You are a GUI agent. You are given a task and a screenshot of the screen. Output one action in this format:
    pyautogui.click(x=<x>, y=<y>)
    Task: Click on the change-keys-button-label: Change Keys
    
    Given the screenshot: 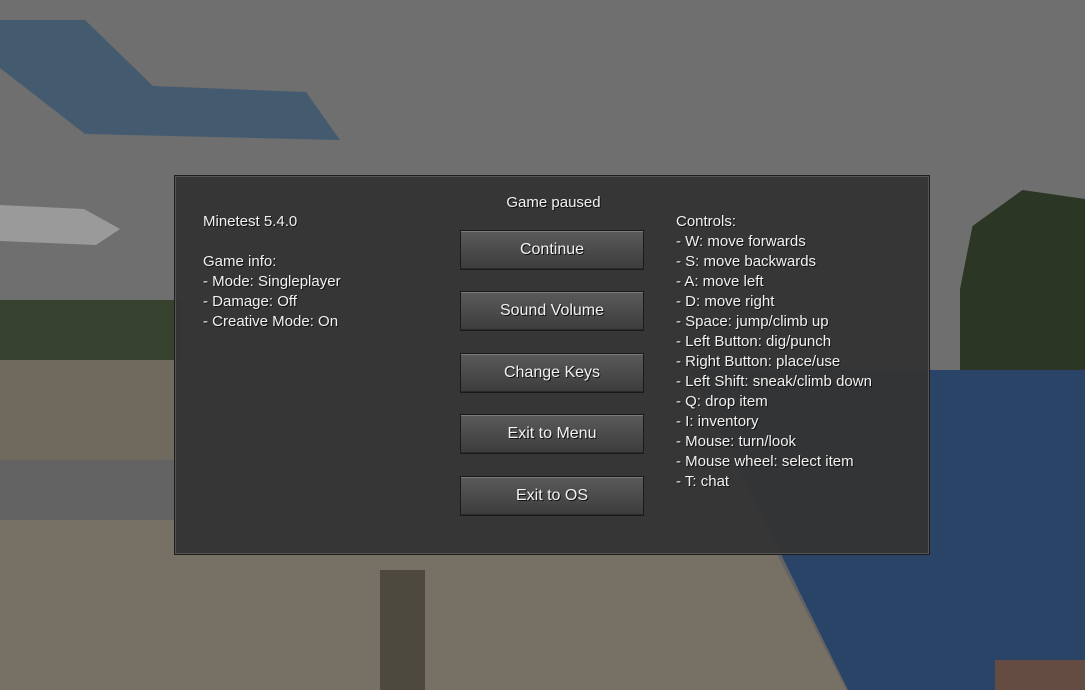 What is the action you would take?
    pyautogui.click(x=552, y=372)
    